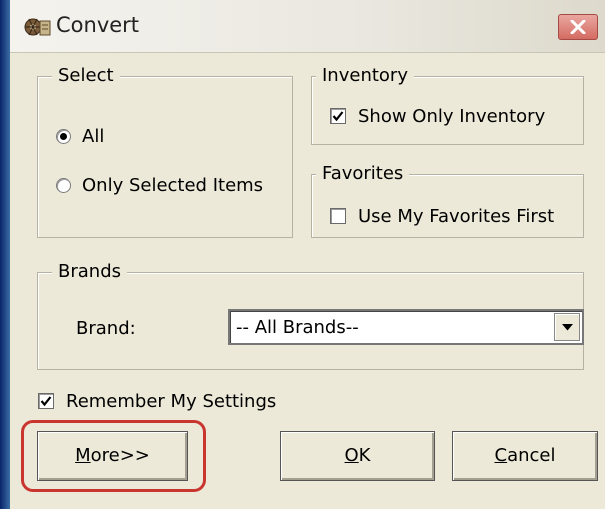 This screenshot has width=605, height=509. I want to click on cancel-mnemonic: C, so click(501, 455).